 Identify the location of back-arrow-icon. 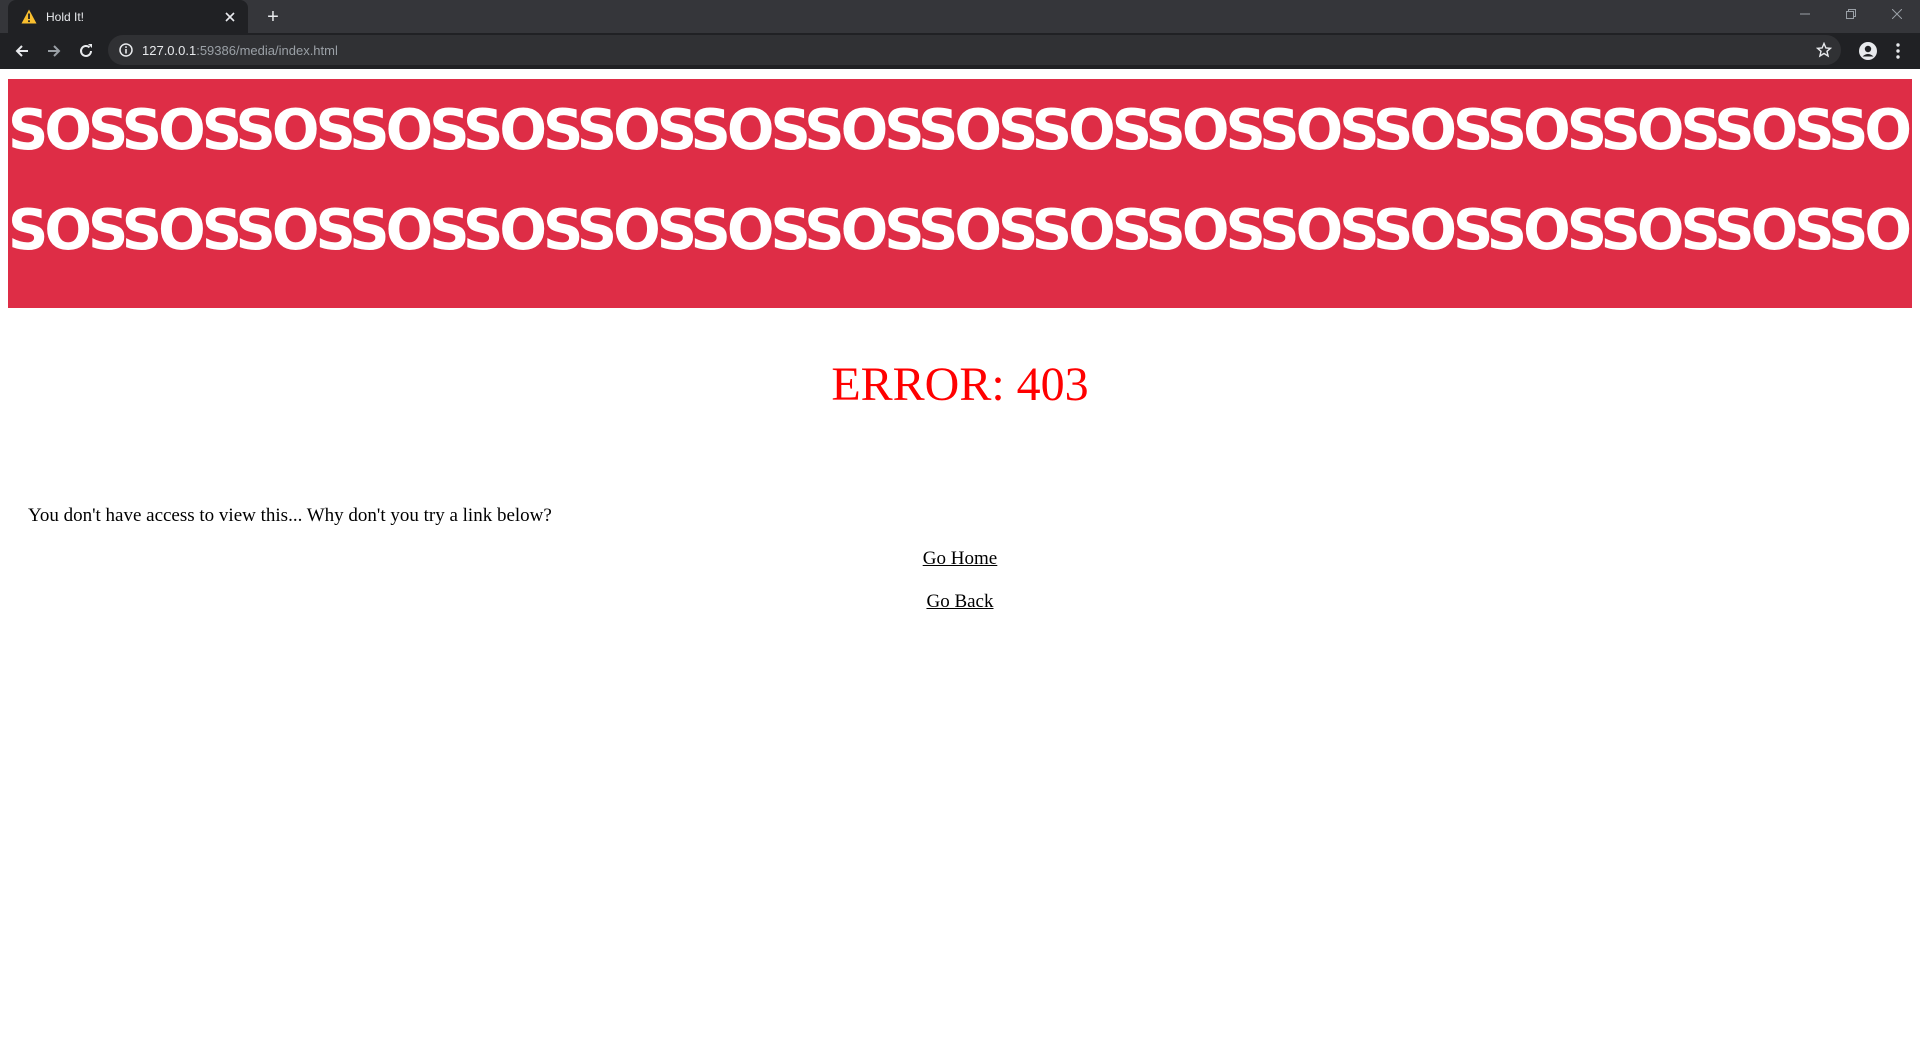
(22, 51).